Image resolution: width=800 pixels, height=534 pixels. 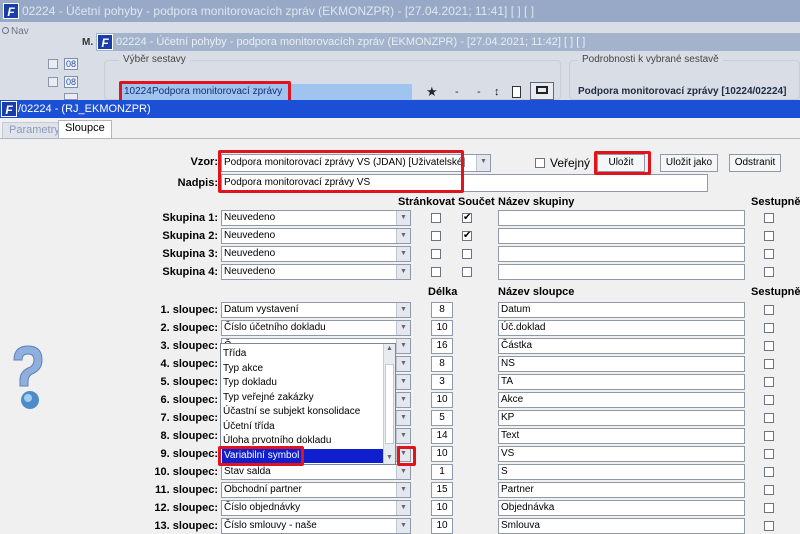 I want to click on delka-input: 14, so click(x=442, y=436).